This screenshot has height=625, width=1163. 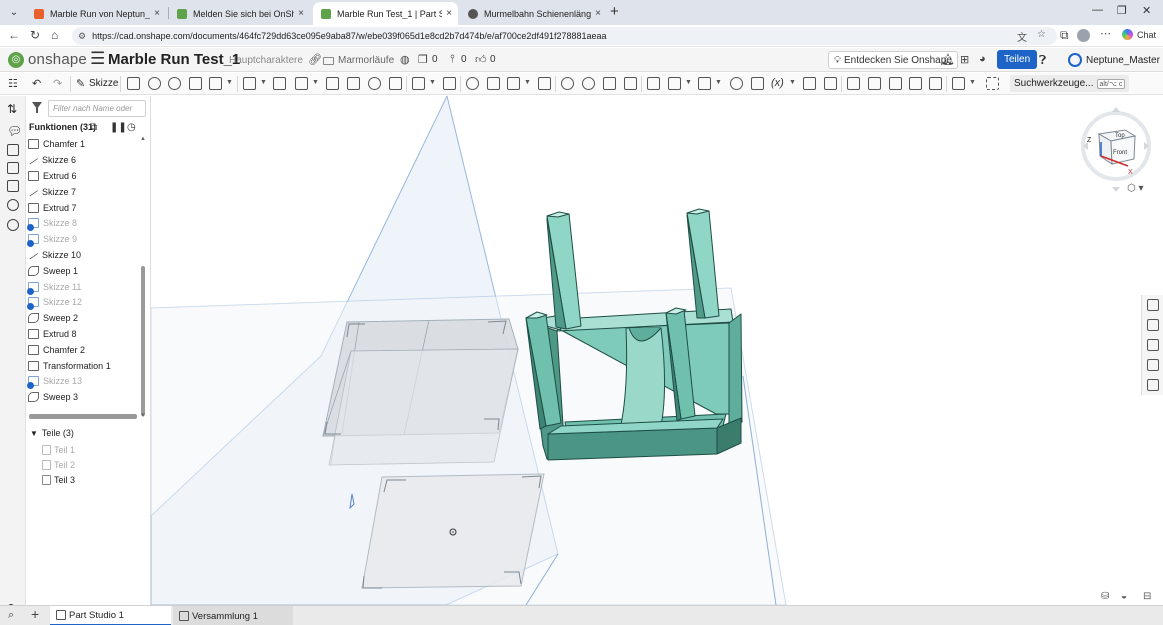 I want to click on 3d-fit-spline-icon, so click(x=630, y=83).